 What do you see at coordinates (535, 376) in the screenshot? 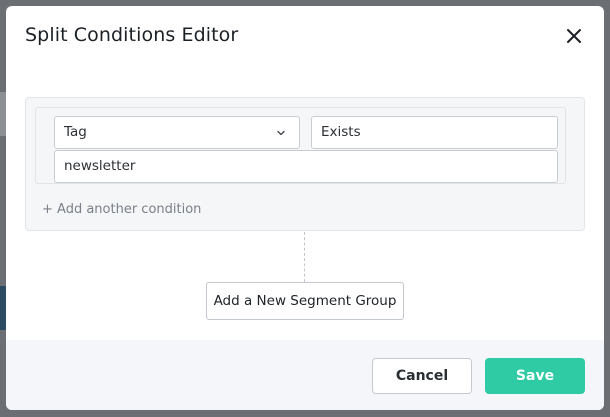
I see `save-button: Save` at bounding box center [535, 376].